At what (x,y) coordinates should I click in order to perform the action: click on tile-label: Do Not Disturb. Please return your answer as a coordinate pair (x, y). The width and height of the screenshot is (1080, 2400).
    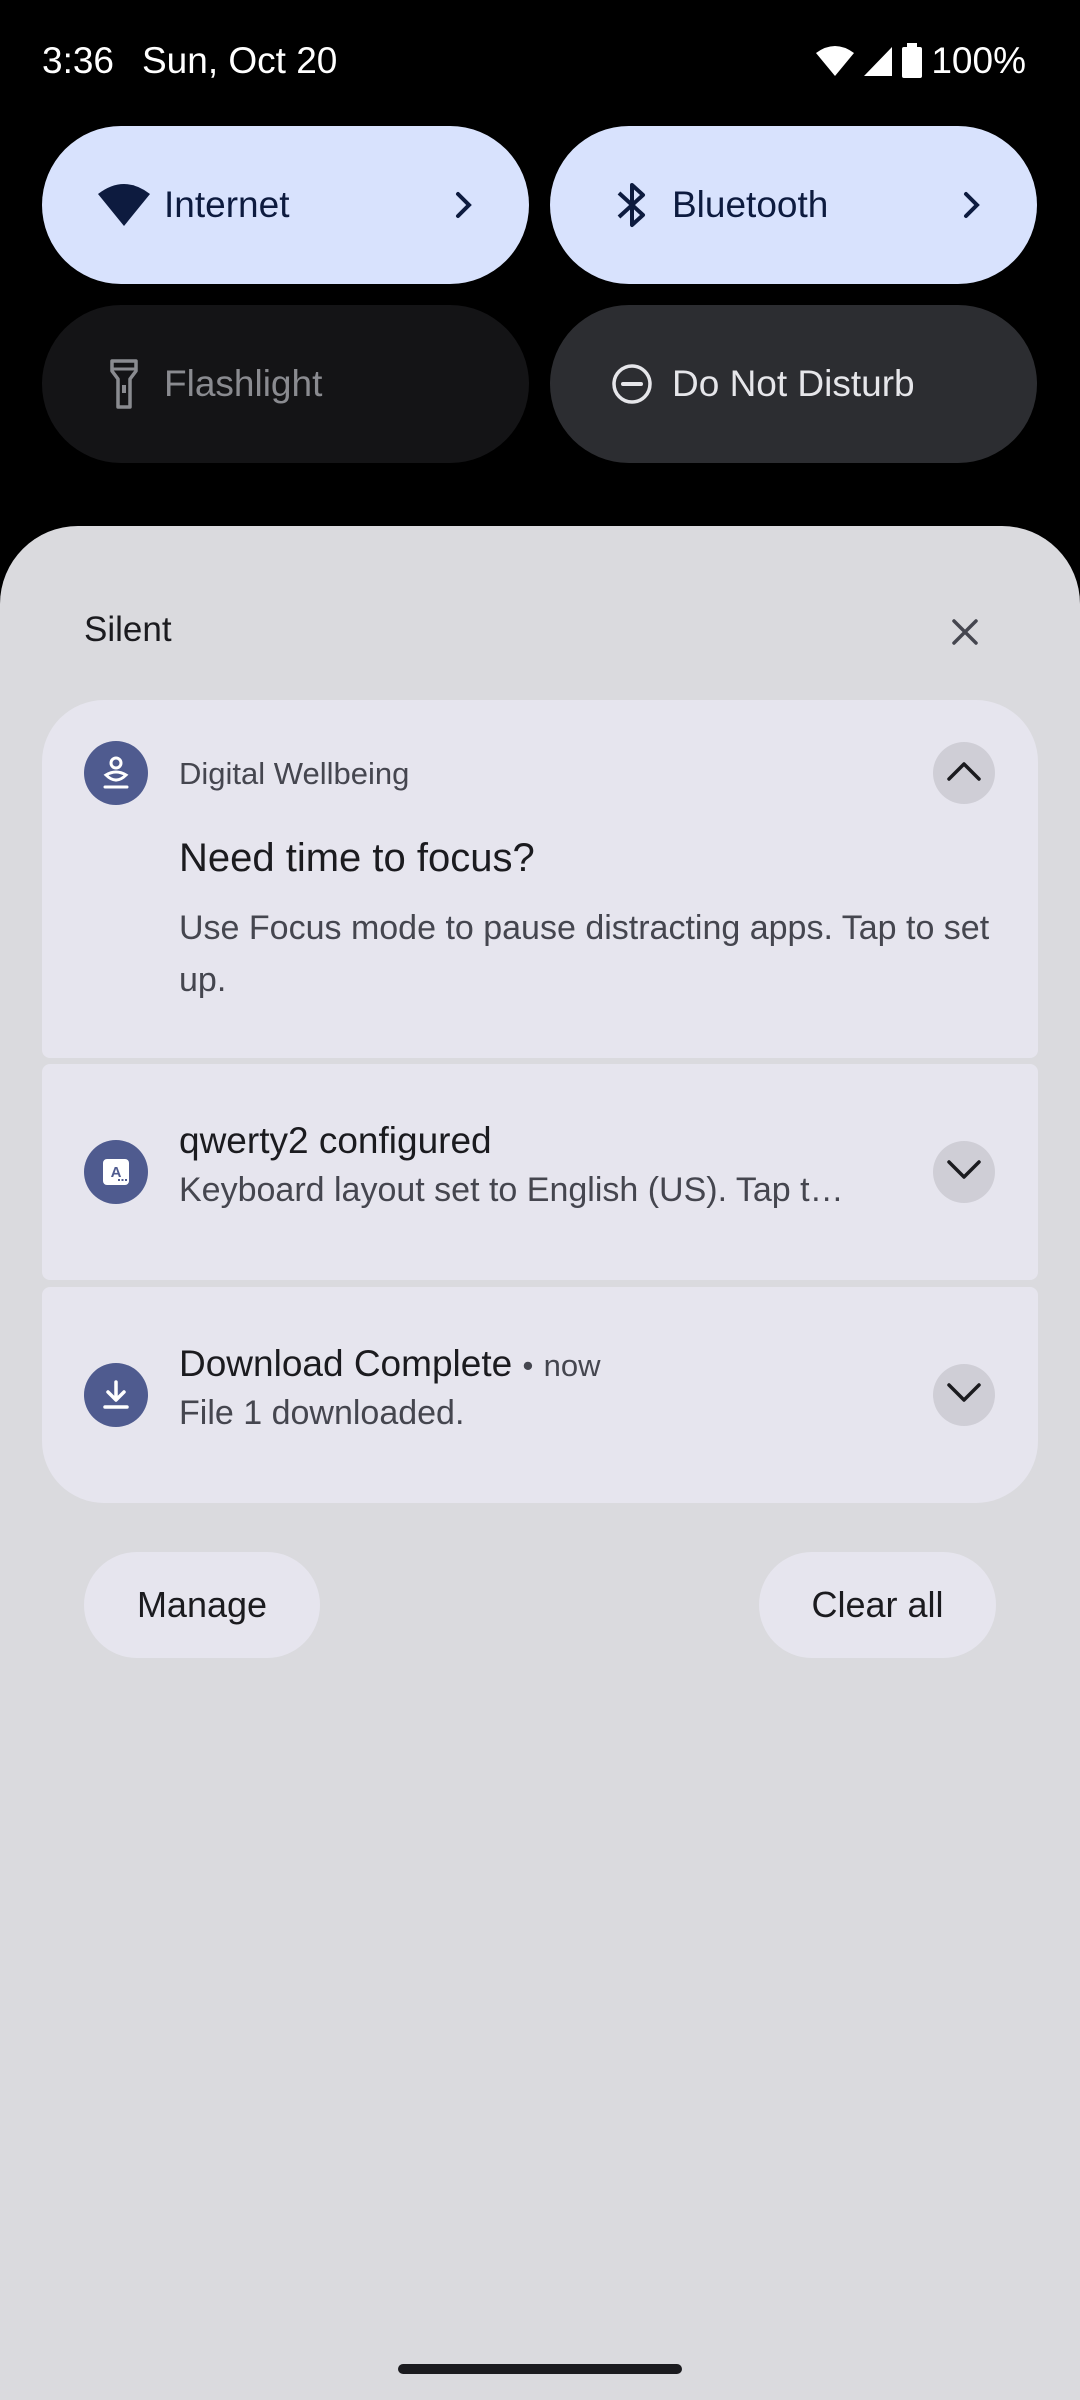
    Looking at the image, I should click on (793, 383).